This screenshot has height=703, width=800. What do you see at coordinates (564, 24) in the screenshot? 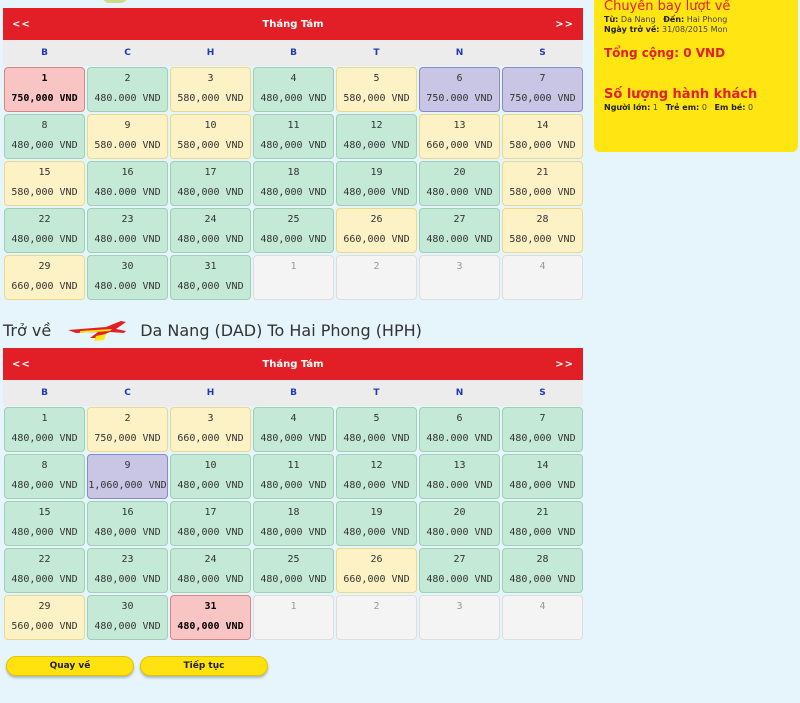
I see `outbound-next-month-button: >>` at bounding box center [564, 24].